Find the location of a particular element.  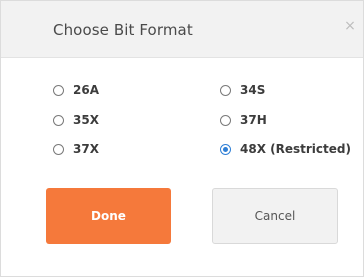

option-label: 26A is located at coordinates (86, 90).